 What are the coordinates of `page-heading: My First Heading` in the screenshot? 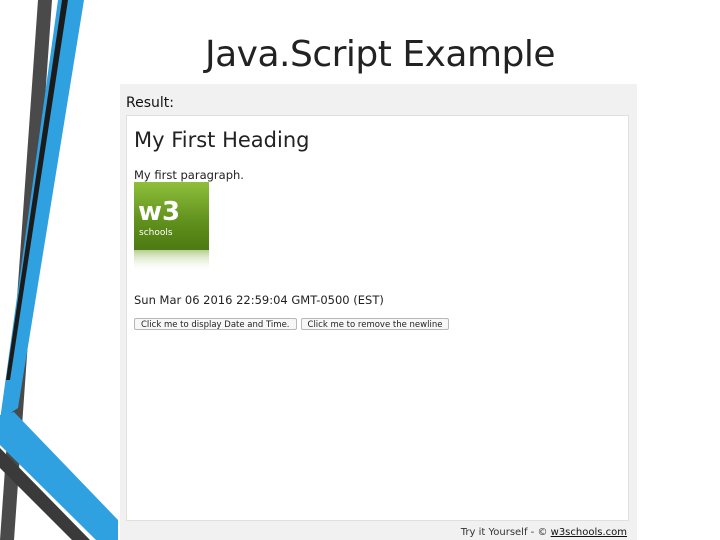 It's located at (222, 140).